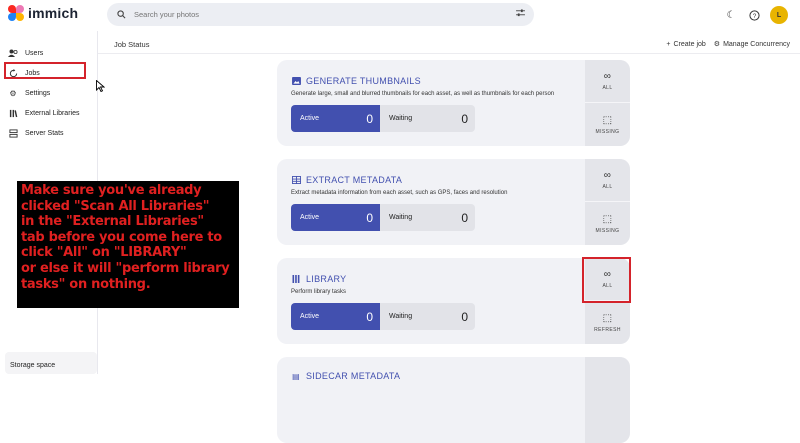  I want to click on refresh-button: ⬚ REFRESH, so click(607, 322).